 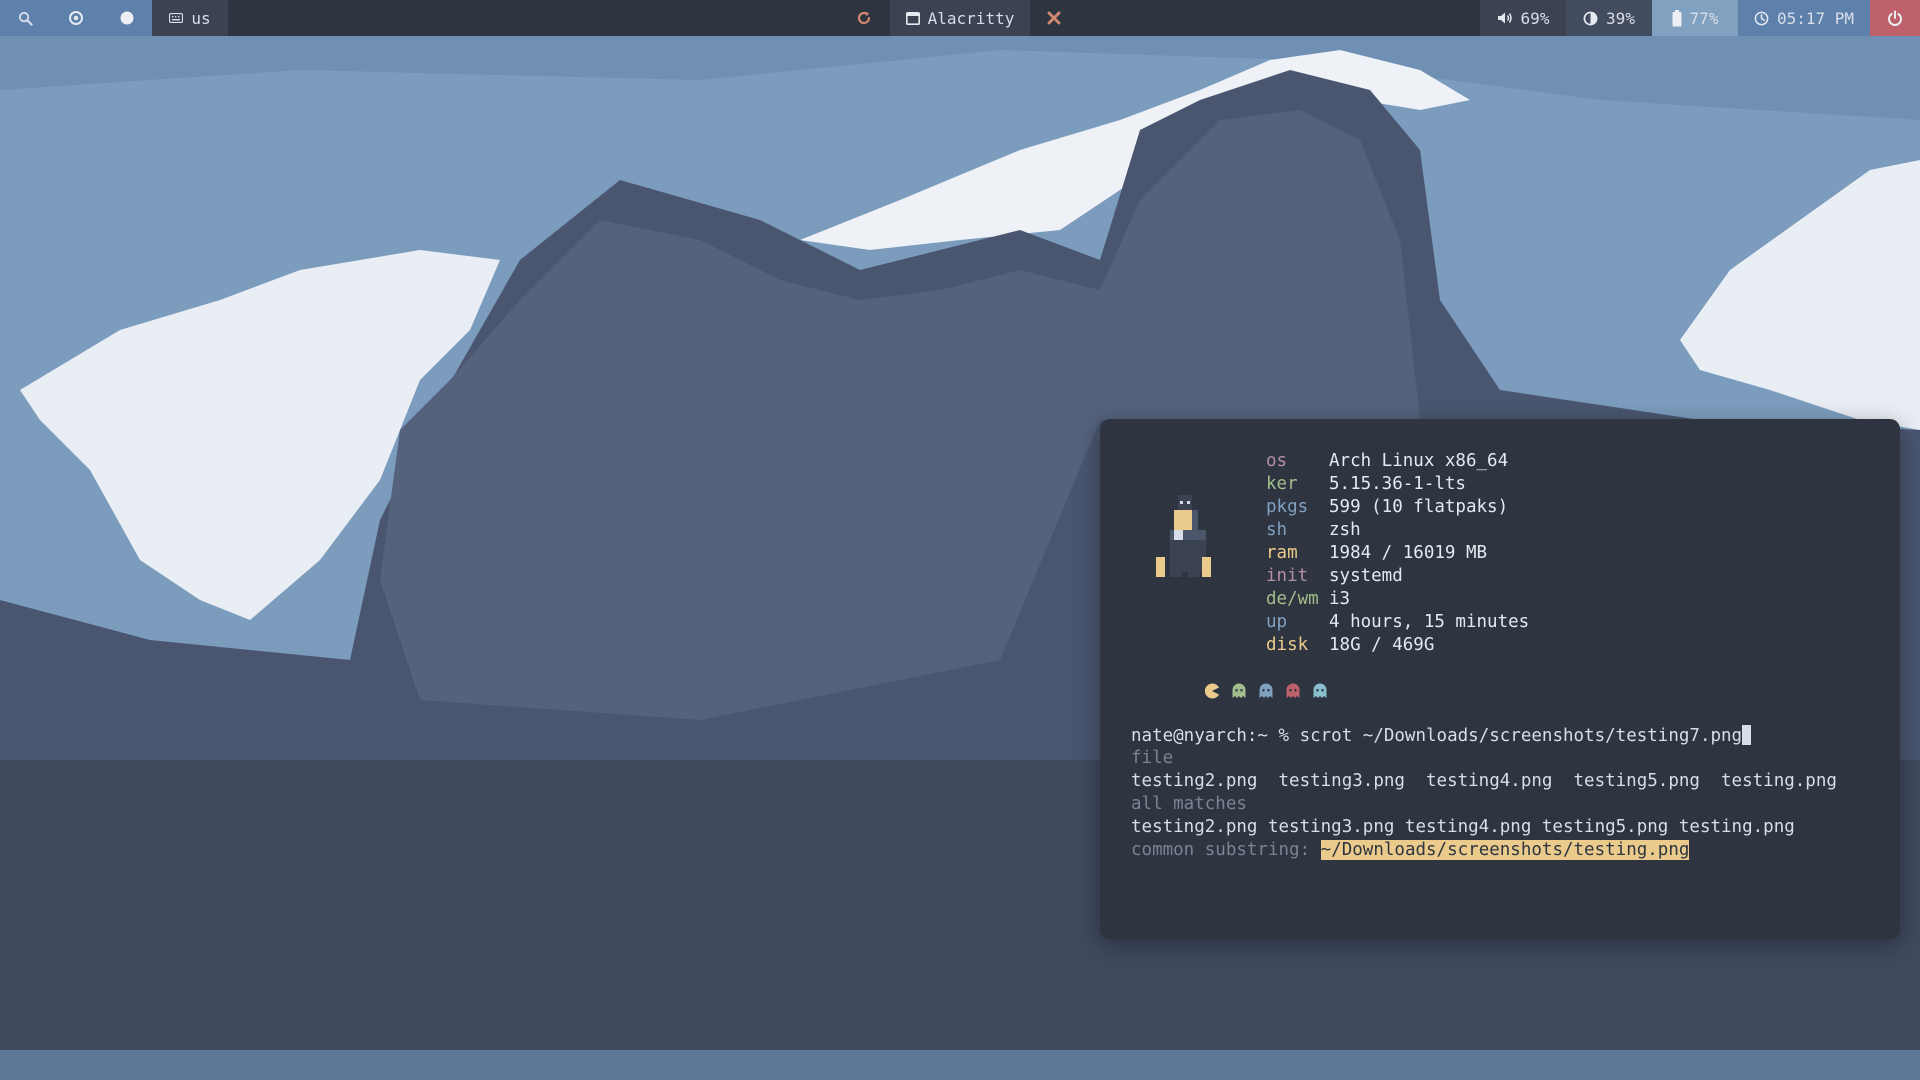 I want to click on brightness-indicator: 39%, so click(x=1609, y=18).